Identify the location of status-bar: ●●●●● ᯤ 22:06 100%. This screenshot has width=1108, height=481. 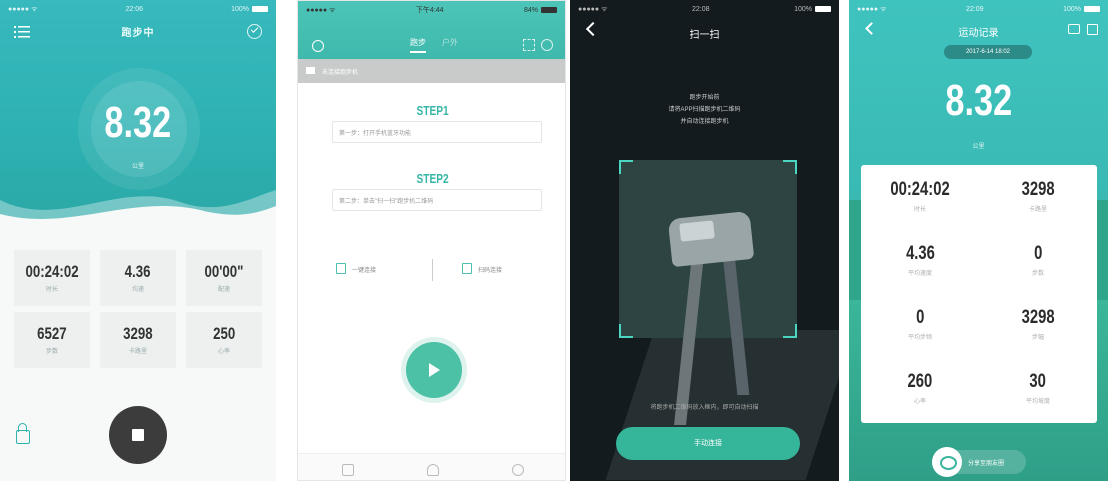
(138, 9).